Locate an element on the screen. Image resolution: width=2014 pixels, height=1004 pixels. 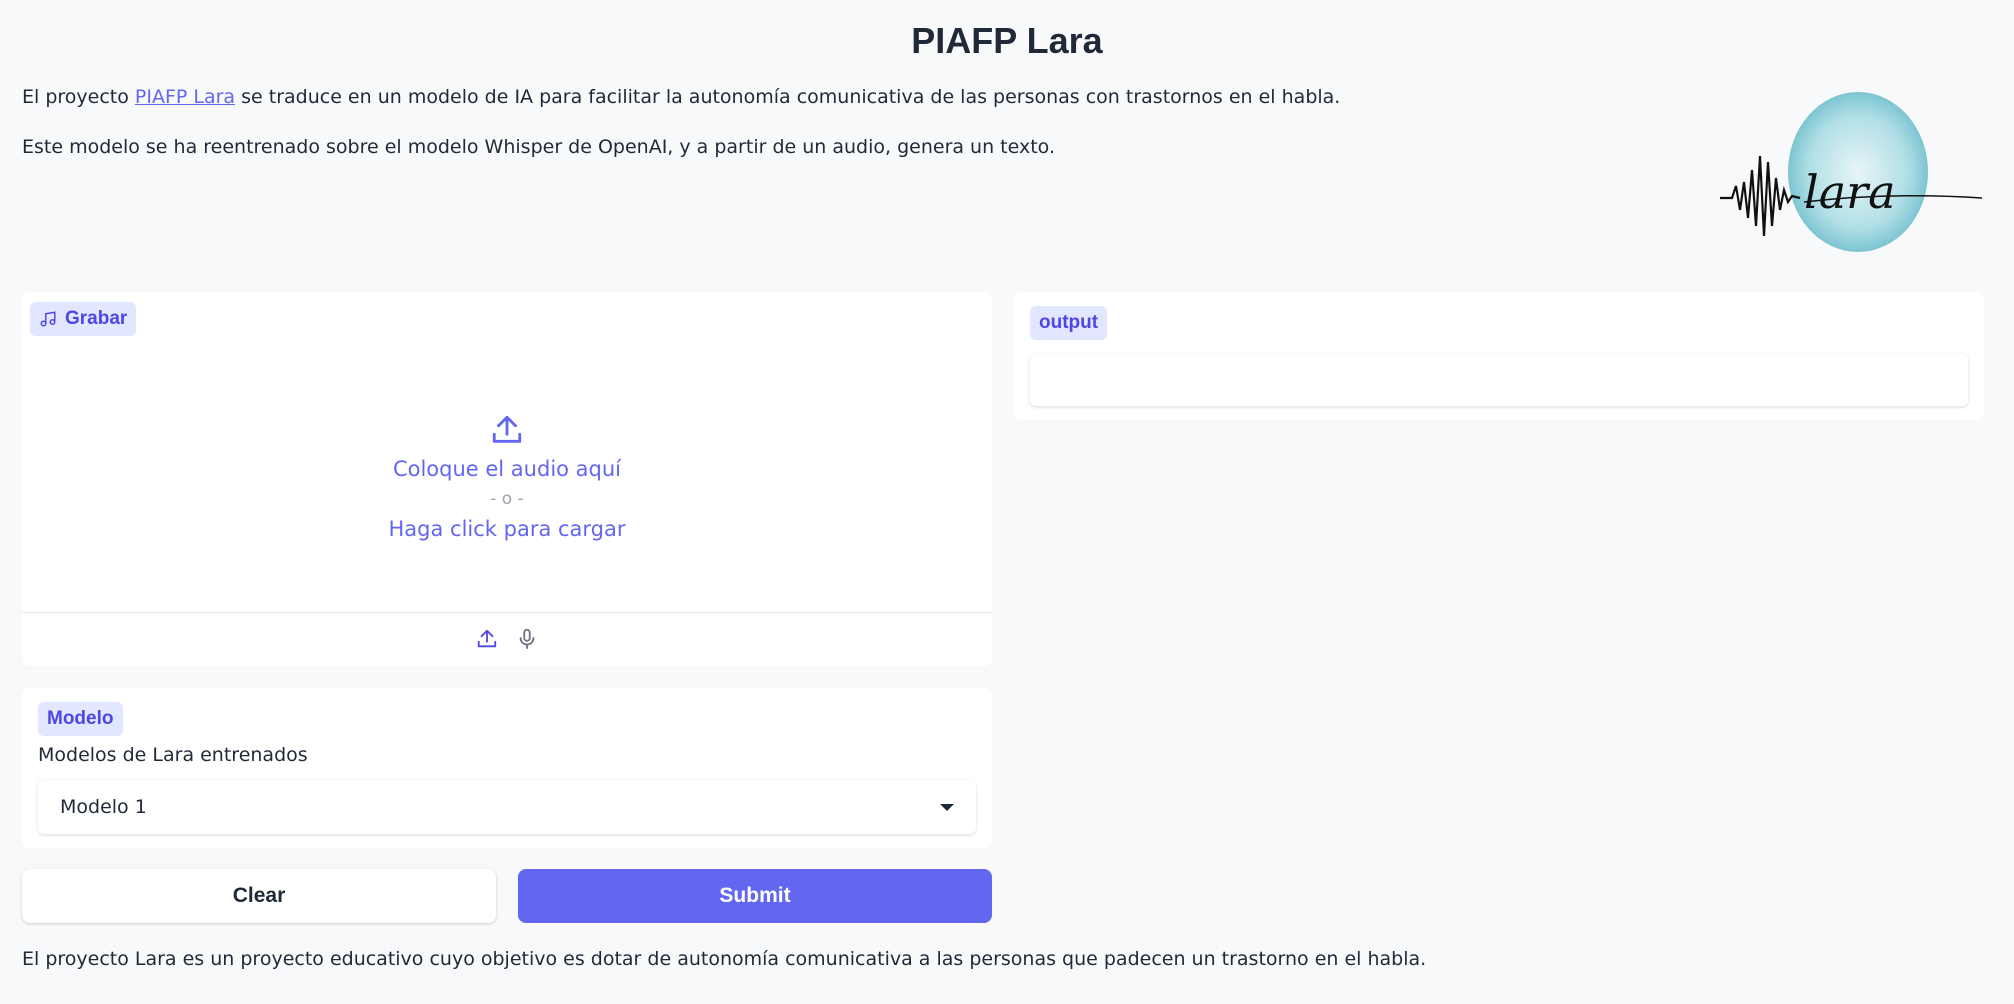
music-note-icon is located at coordinates (48, 319).